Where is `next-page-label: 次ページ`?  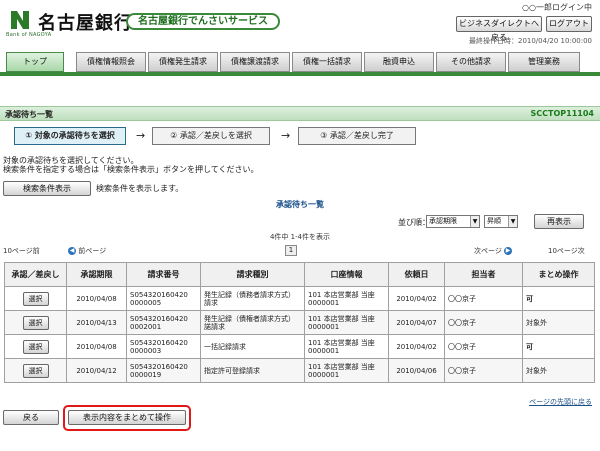 next-page-label: 次ページ is located at coordinates (488, 251).